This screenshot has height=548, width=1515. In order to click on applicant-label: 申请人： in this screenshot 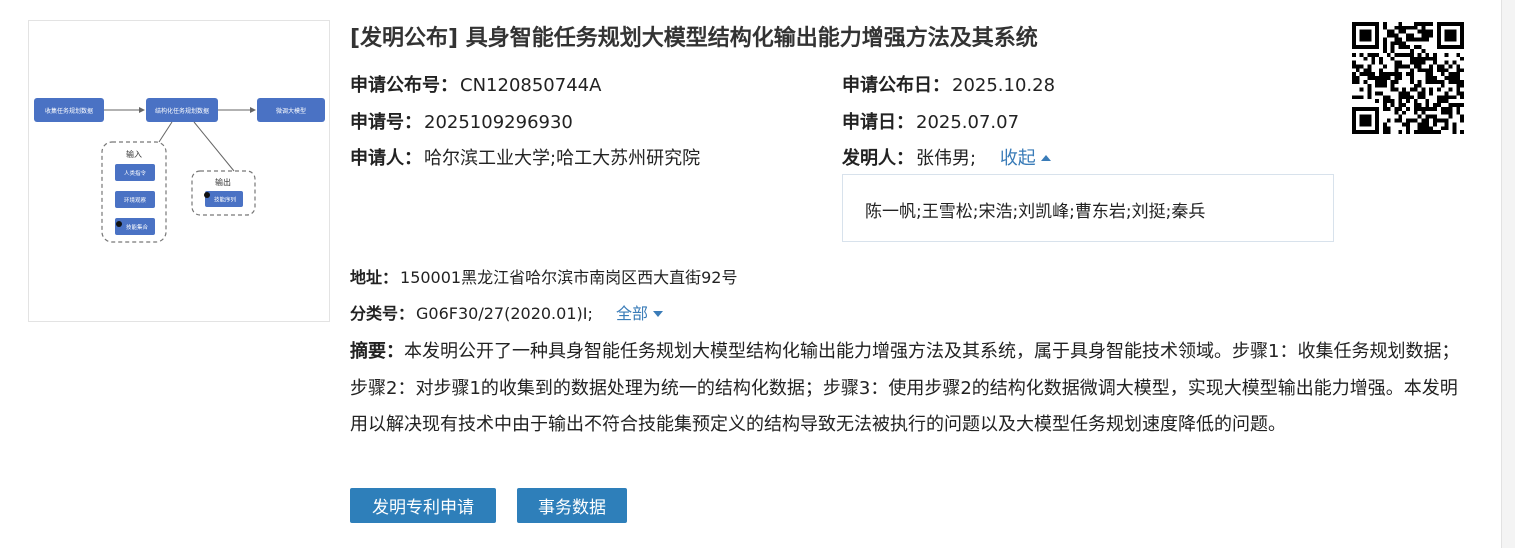, I will do `click(386, 158)`.